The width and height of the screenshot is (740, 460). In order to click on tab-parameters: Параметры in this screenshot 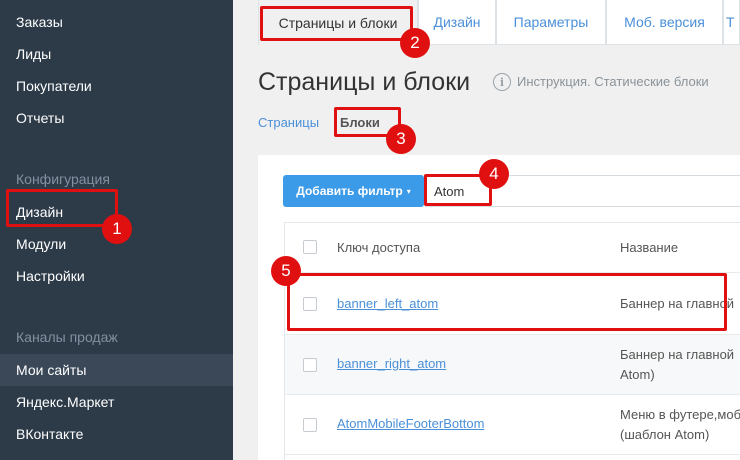, I will do `click(551, 22)`.